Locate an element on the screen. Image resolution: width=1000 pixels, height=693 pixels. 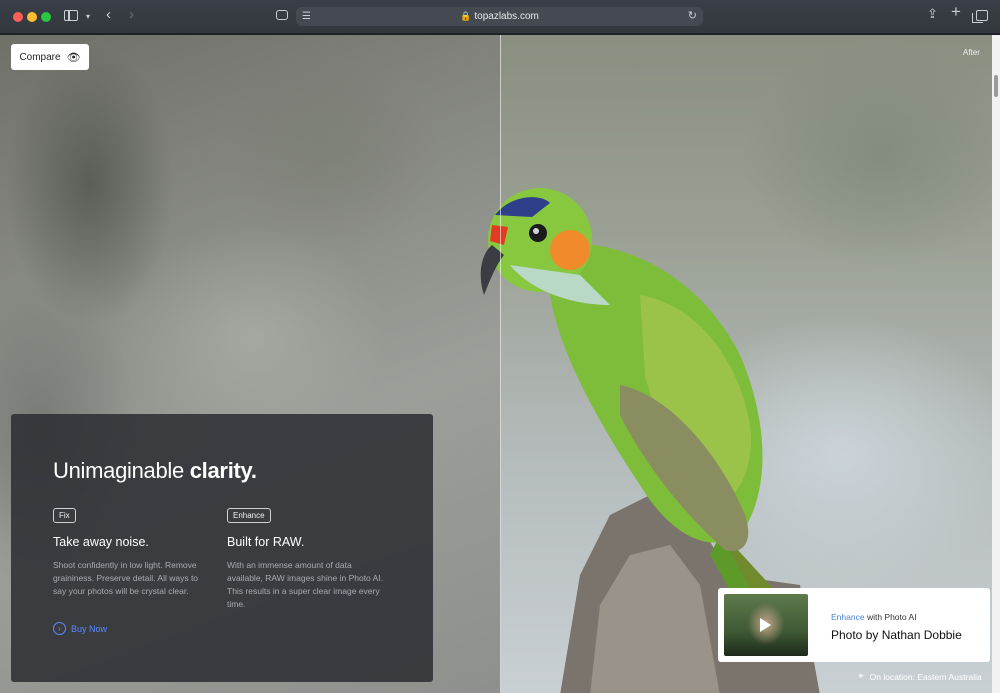
lock-icon: 🔒 is located at coordinates (466, 16).